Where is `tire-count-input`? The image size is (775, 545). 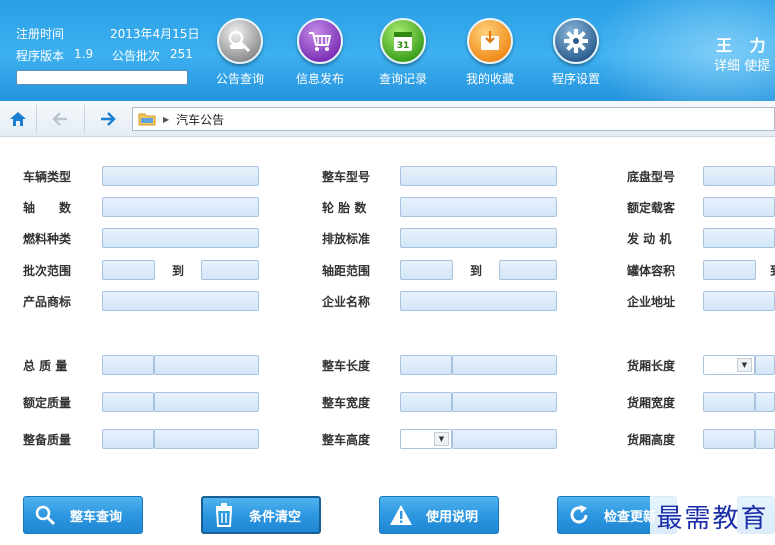
tire-count-input is located at coordinates (478, 207).